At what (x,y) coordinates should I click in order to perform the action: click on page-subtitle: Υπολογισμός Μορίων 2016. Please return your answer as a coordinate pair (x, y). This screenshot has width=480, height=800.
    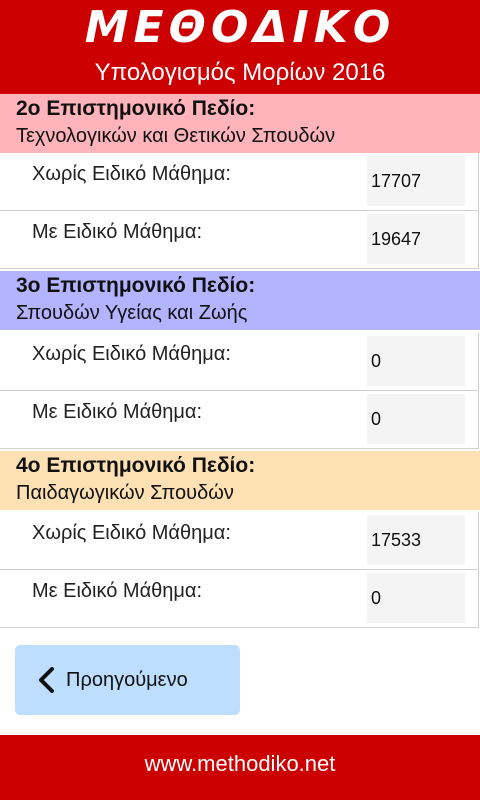
    Looking at the image, I should click on (240, 72).